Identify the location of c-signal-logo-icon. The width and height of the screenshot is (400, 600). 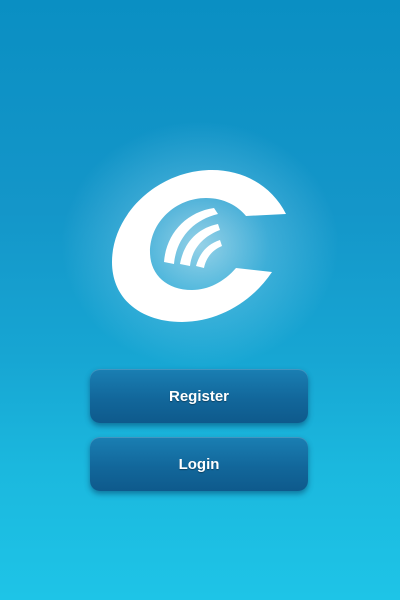
(199, 246).